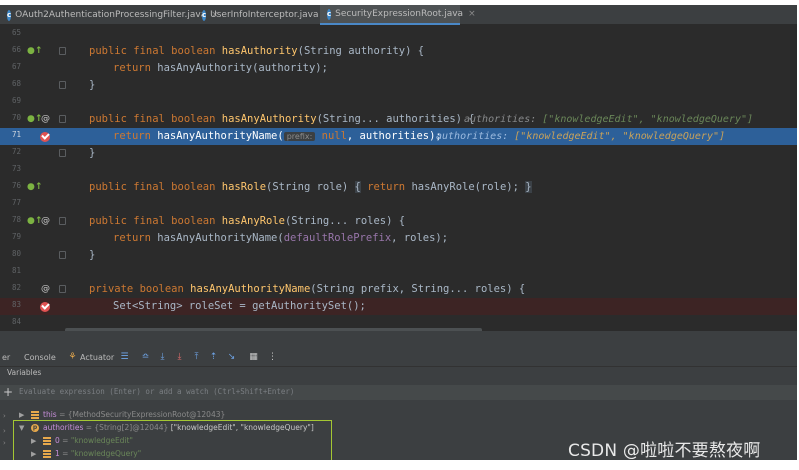 Image resolution: width=799 pixels, height=470 pixels. I want to click on code-line: 69, so click(398, 102).